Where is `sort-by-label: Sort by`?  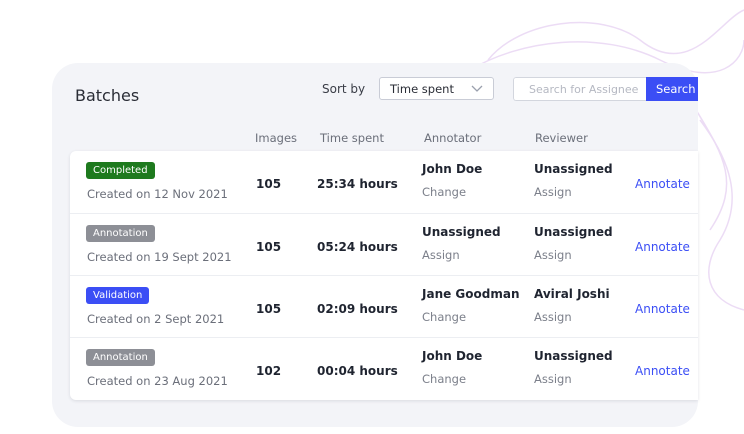 sort-by-label: Sort by is located at coordinates (344, 89).